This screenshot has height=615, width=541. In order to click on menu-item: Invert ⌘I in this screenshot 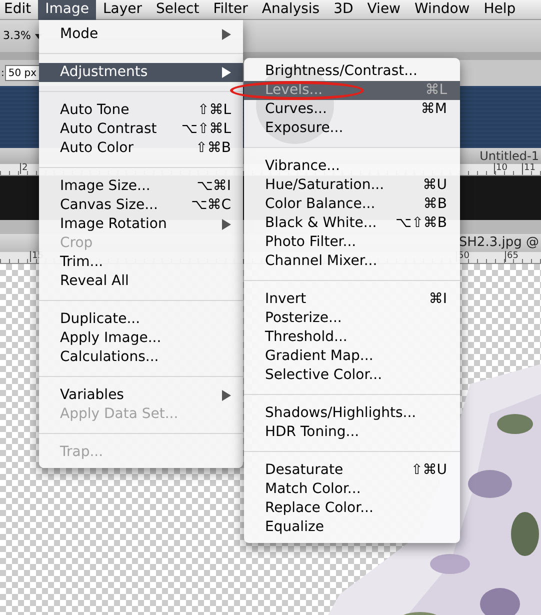, I will do `click(352, 299)`.